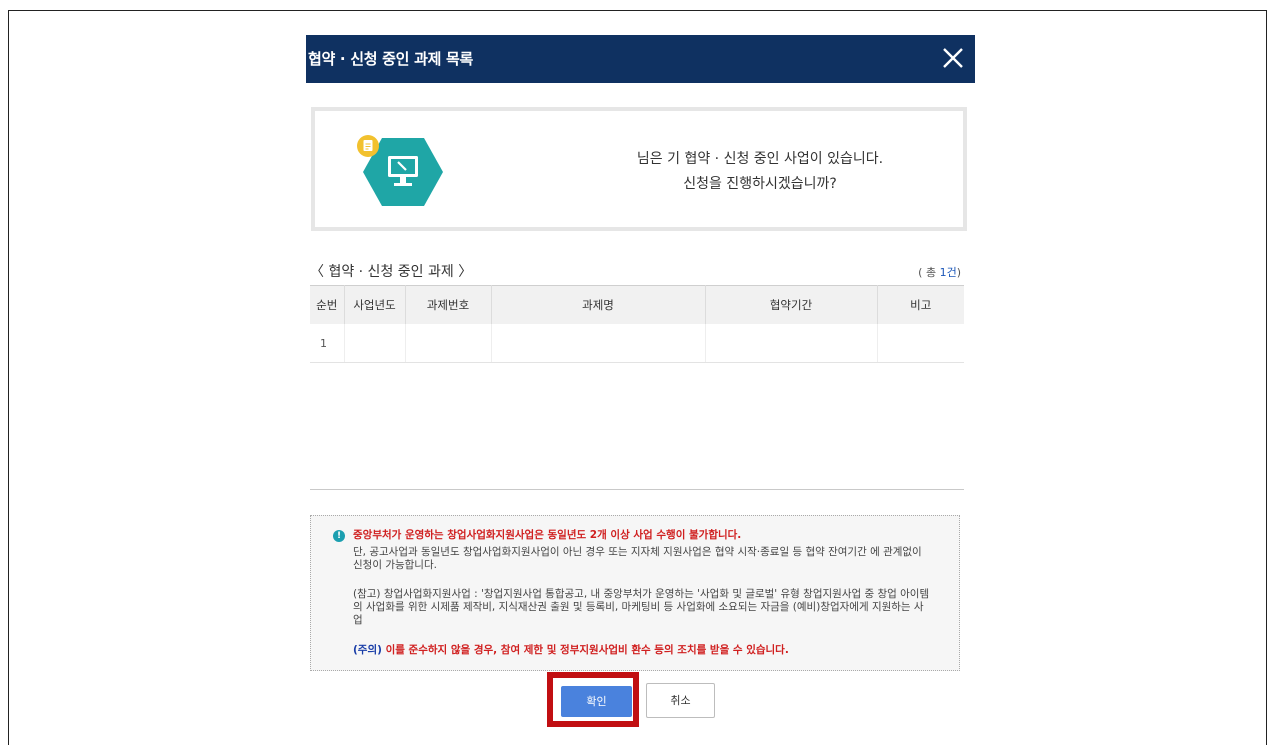 The height and width of the screenshot is (745, 1275). What do you see at coordinates (760, 172) in the screenshot?
I see `info-message: 님은 기 협약 · 신청 중인 사업이 있습니다. 신청을 진행하시겠습니까?` at bounding box center [760, 172].